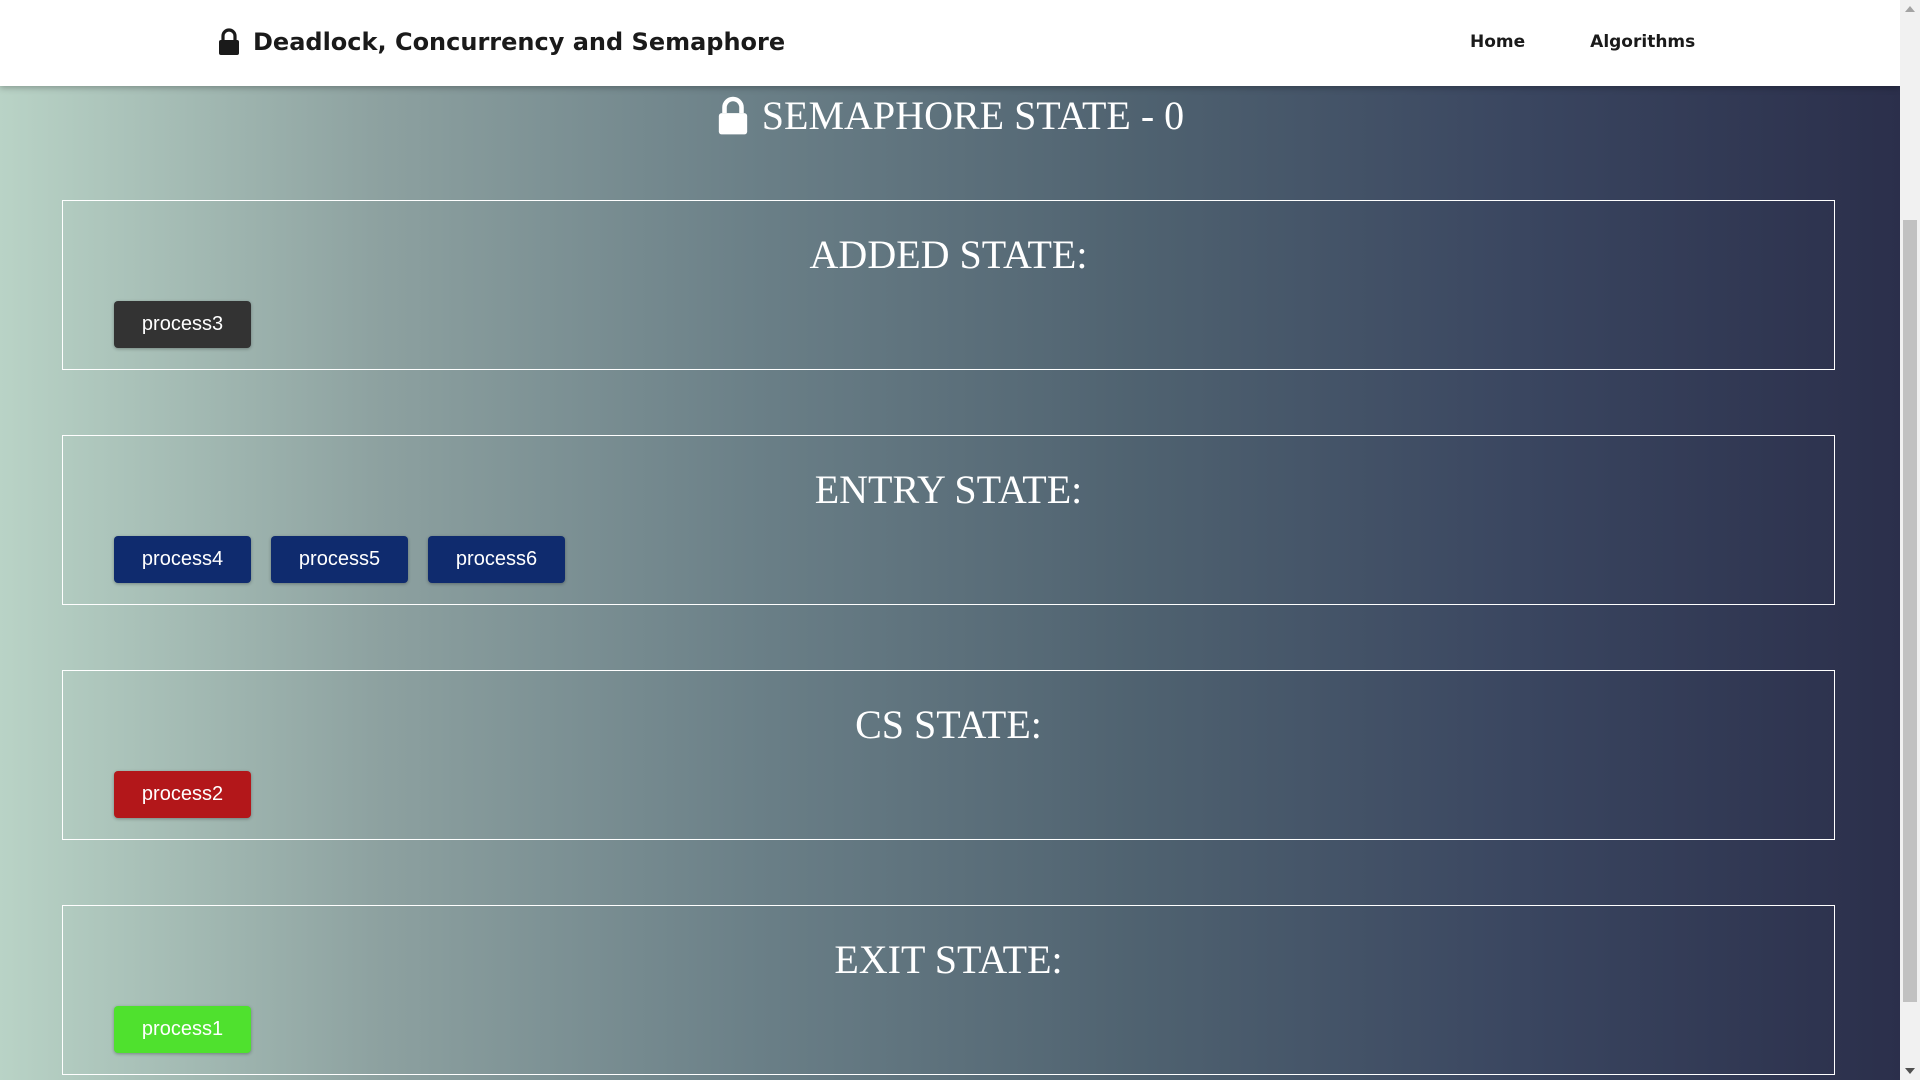 The width and height of the screenshot is (1920, 1080). I want to click on entry-state-process-list: process4 process5 process6, so click(339, 559).